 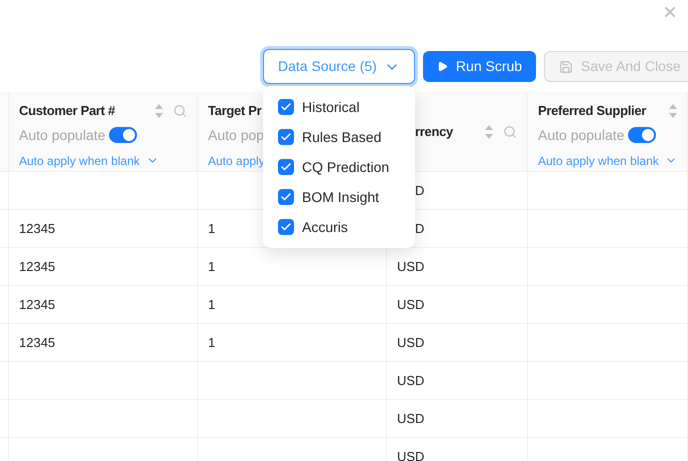 What do you see at coordinates (434, 132) in the screenshot?
I see `column-title: rrency` at bounding box center [434, 132].